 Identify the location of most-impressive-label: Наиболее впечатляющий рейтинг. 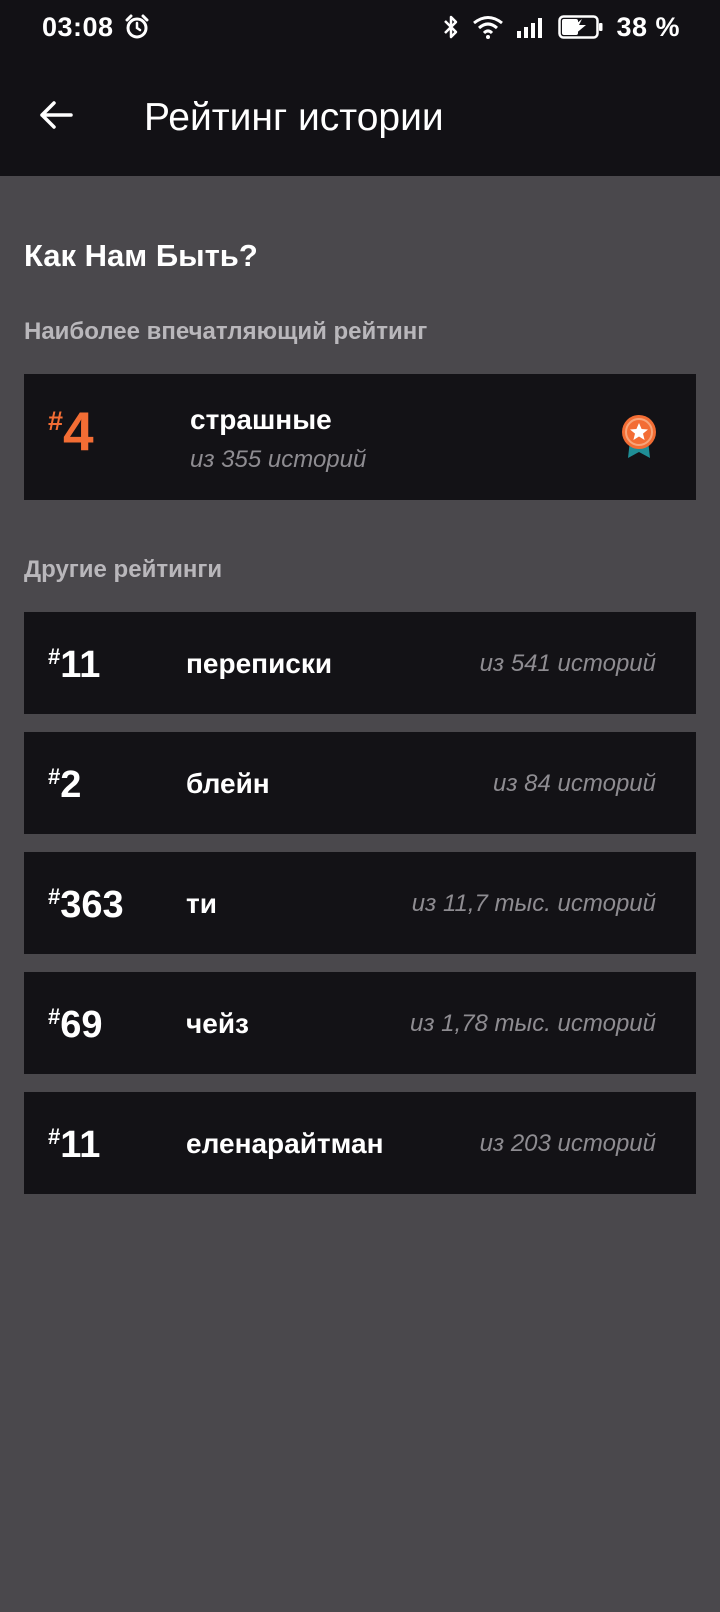
(226, 331).